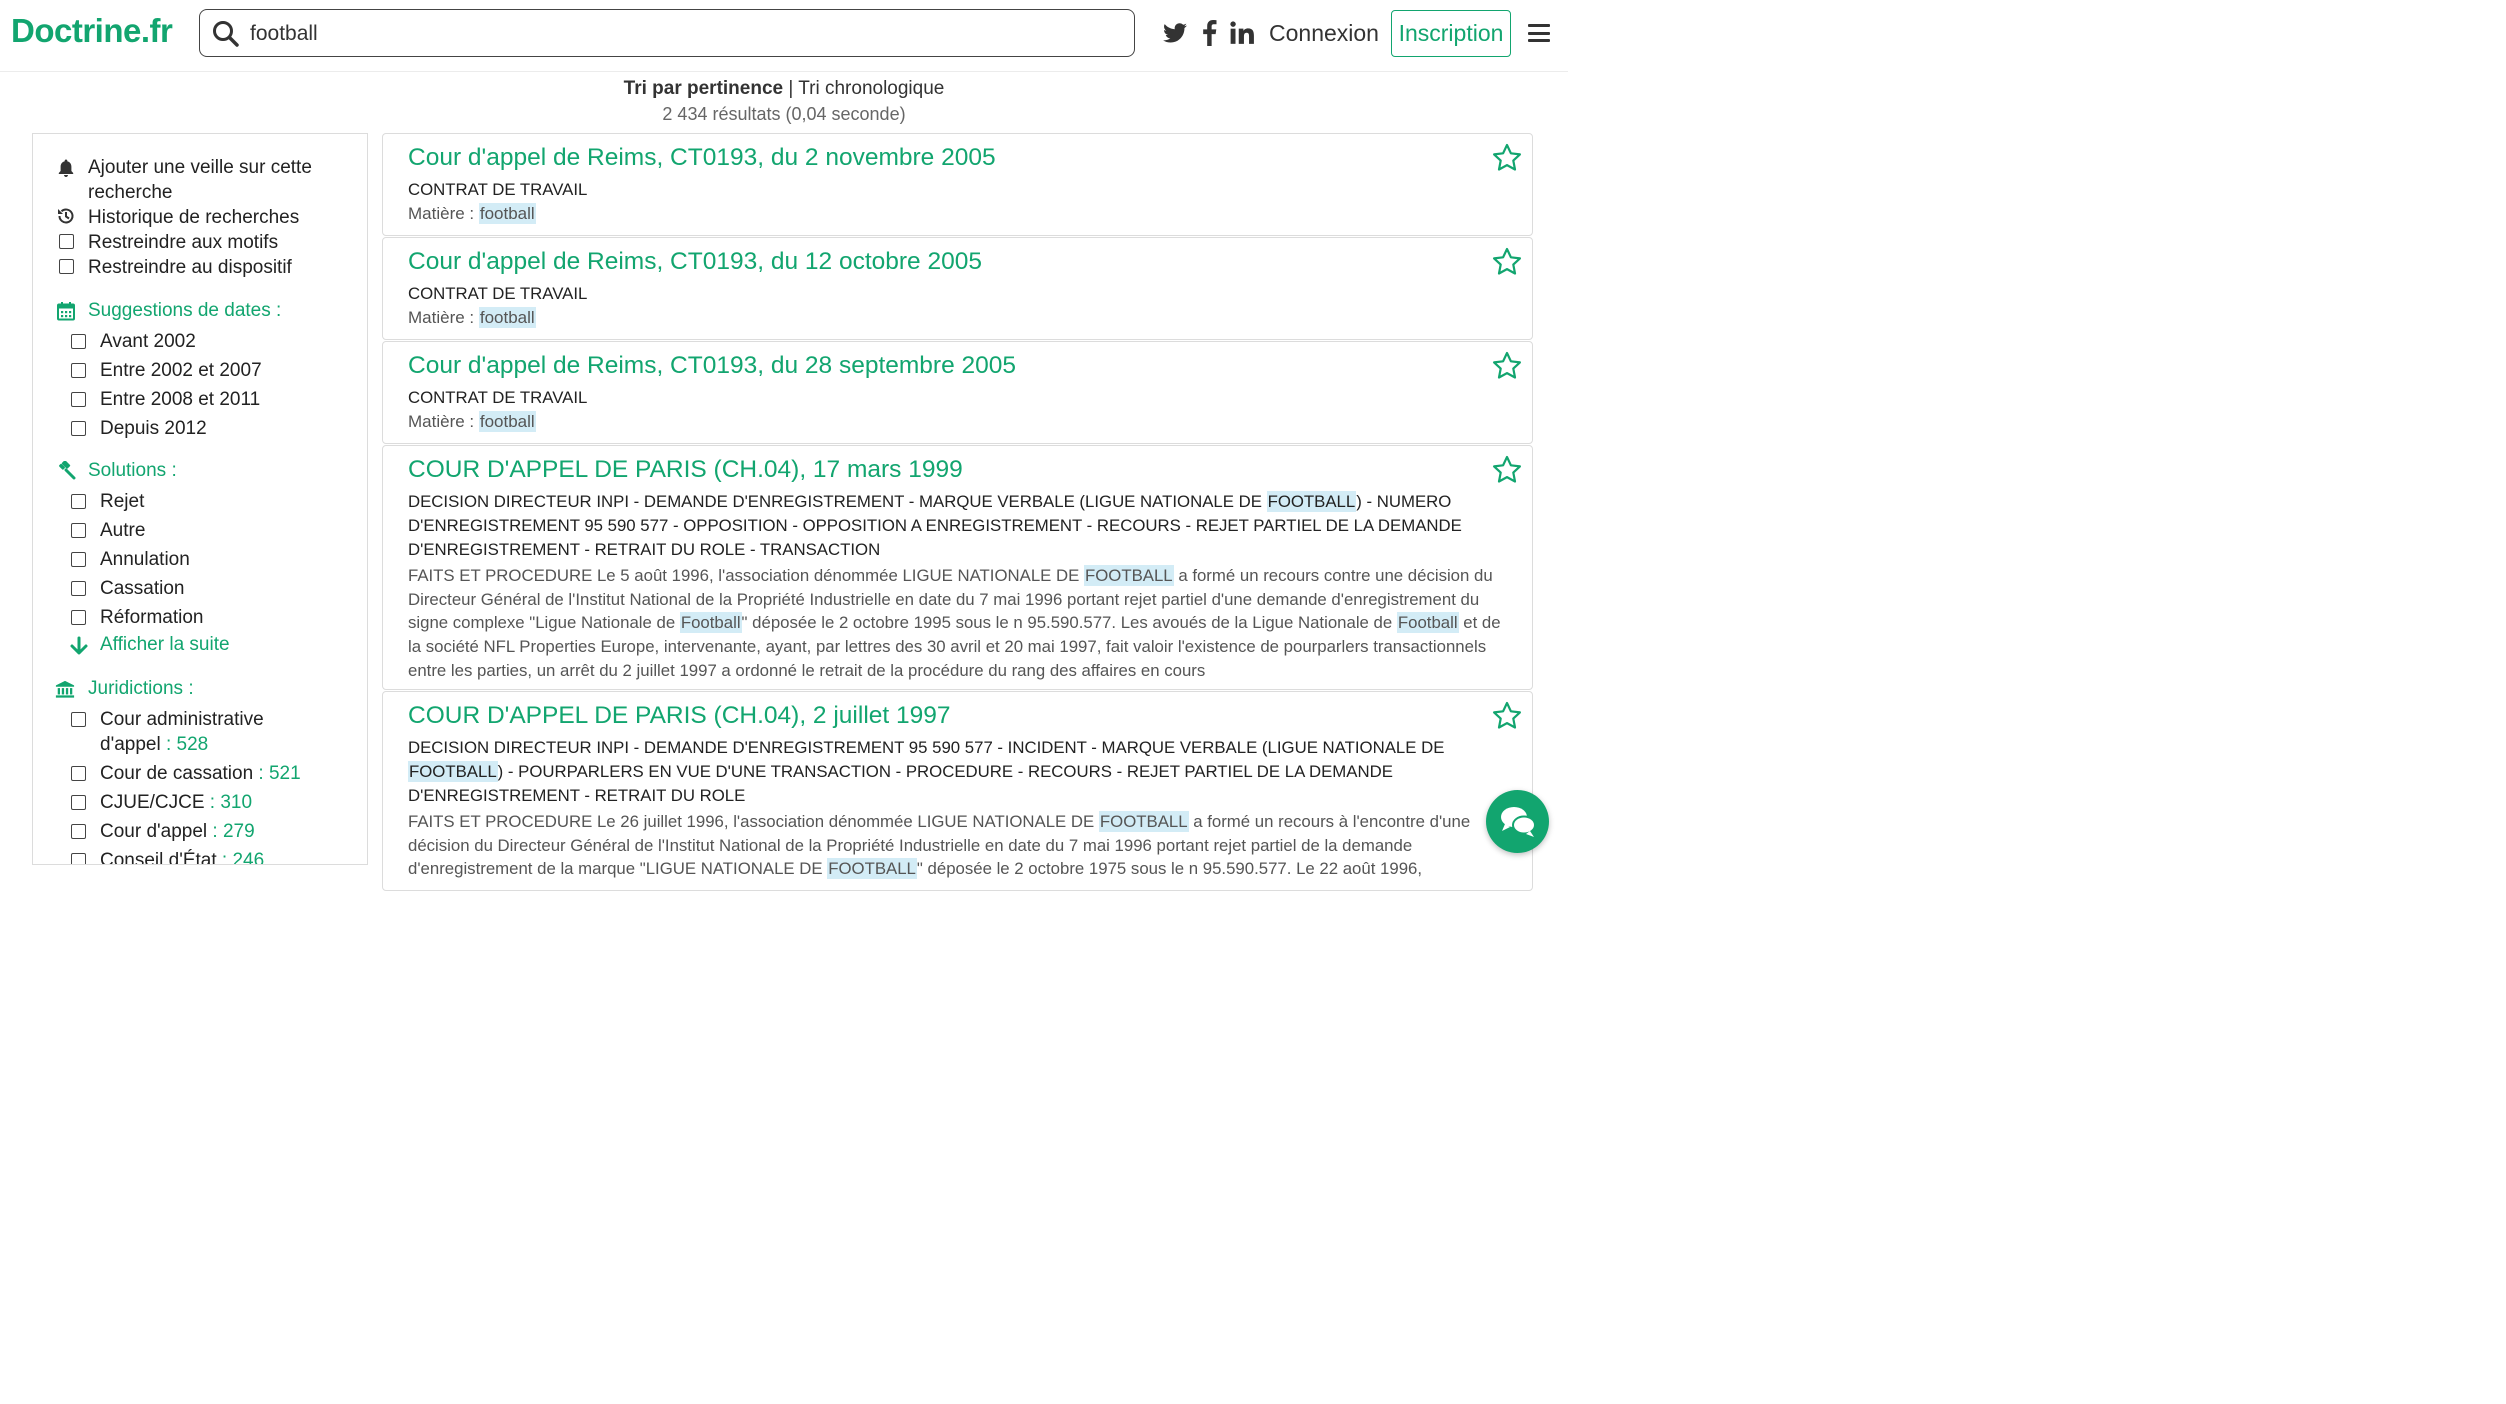 The image size is (2506, 1404). I want to click on juridiction-count: : 310, so click(228, 802).